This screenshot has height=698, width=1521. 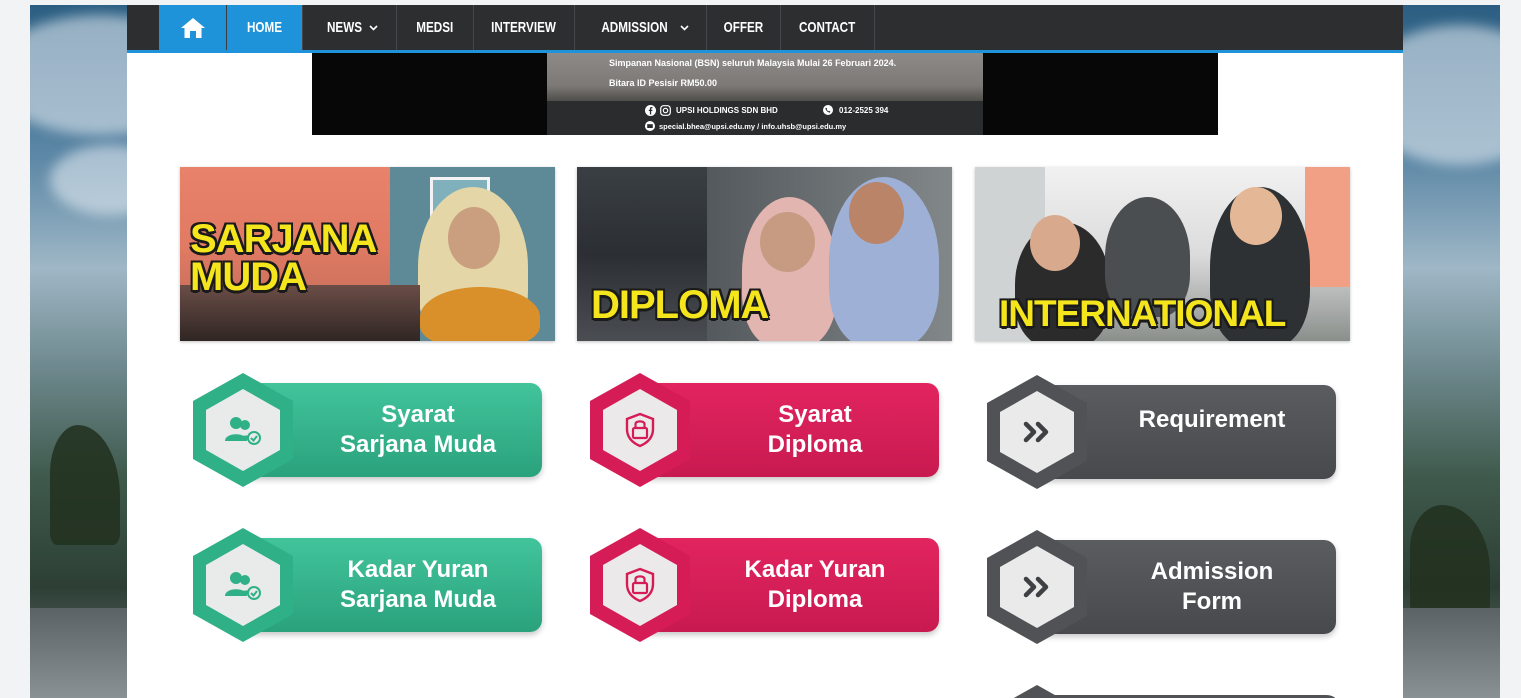 I want to click on button-label-line2: Form, so click(x=1212, y=601).